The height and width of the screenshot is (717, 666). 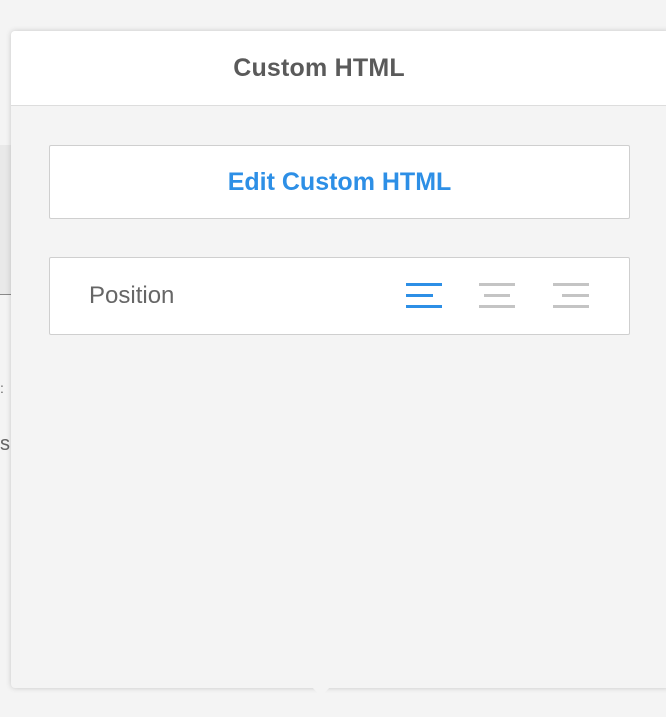 I want to click on panel-title: Custom HTML, so click(x=319, y=67).